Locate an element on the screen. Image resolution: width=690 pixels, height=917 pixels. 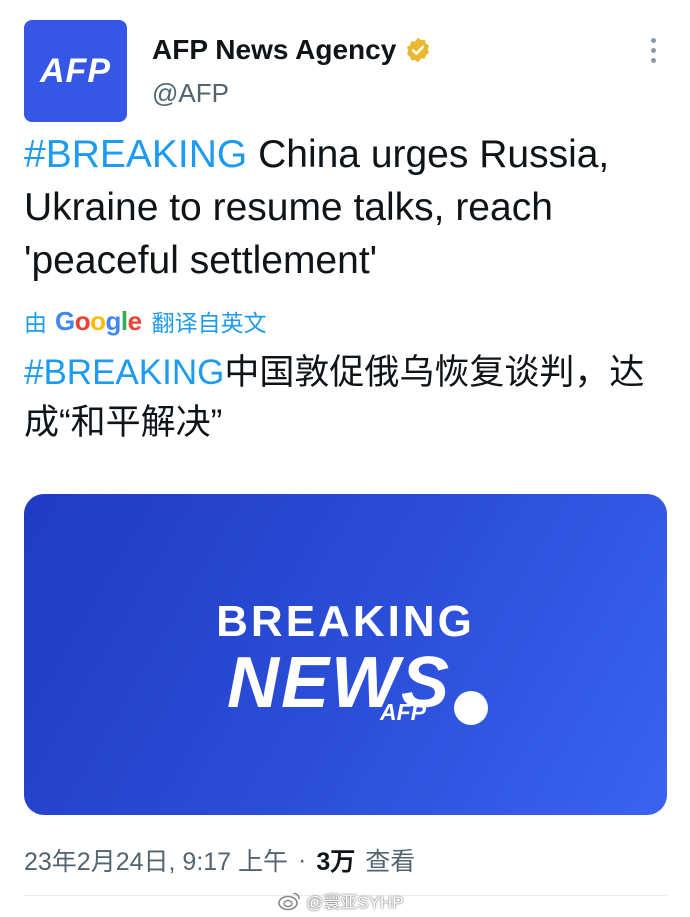
watermark: @寰亚SYHP is located at coordinates (341, 900).